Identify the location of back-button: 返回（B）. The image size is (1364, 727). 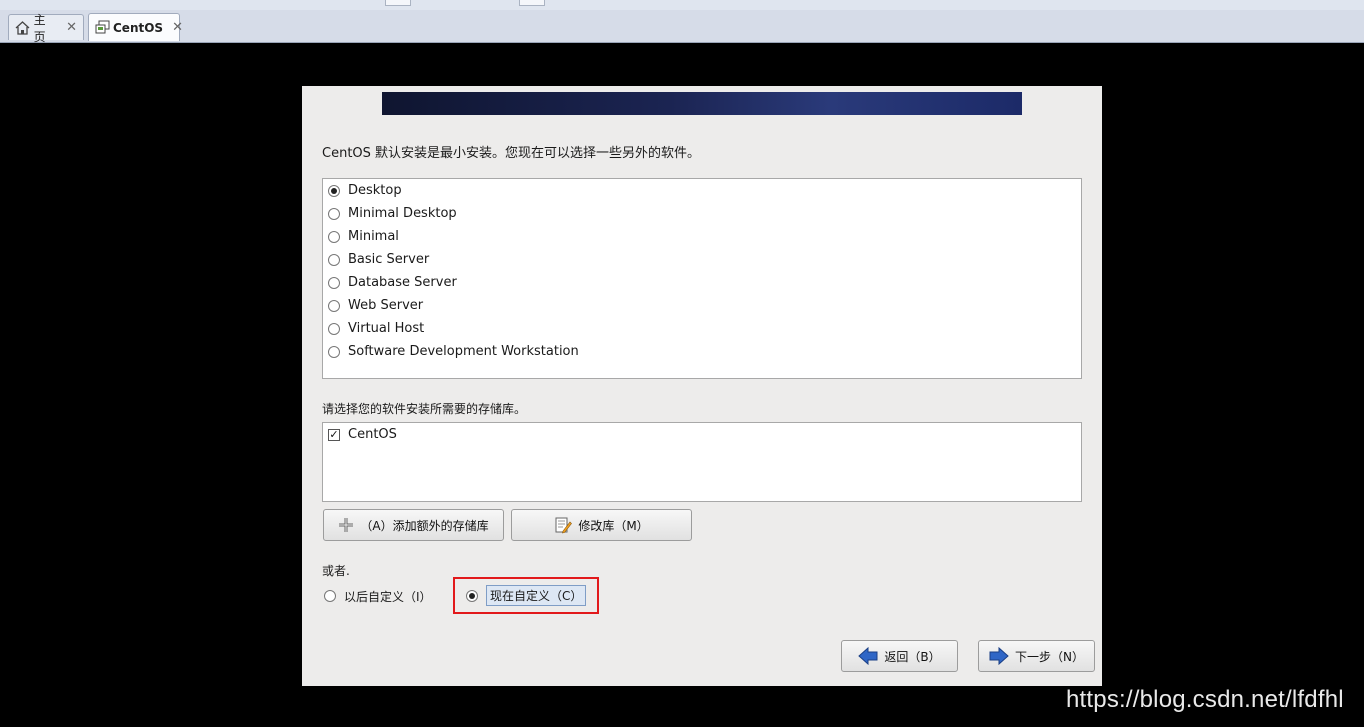
(899, 656).